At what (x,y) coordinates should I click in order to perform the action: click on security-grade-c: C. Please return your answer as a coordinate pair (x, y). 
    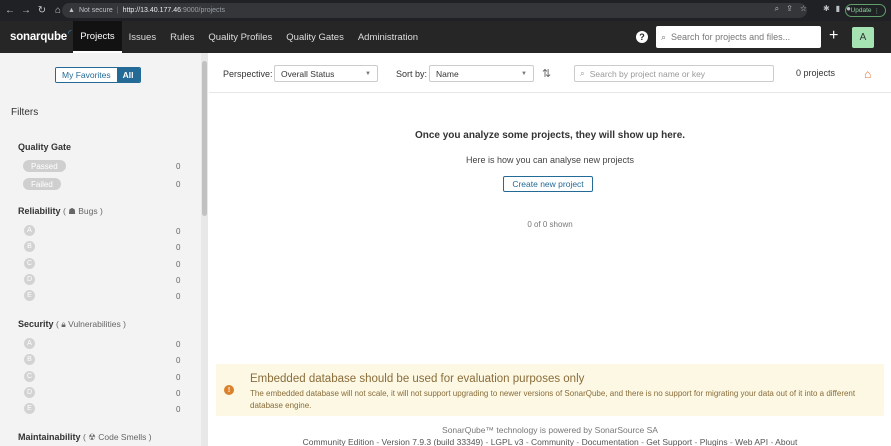
    Looking at the image, I should click on (29, 376).